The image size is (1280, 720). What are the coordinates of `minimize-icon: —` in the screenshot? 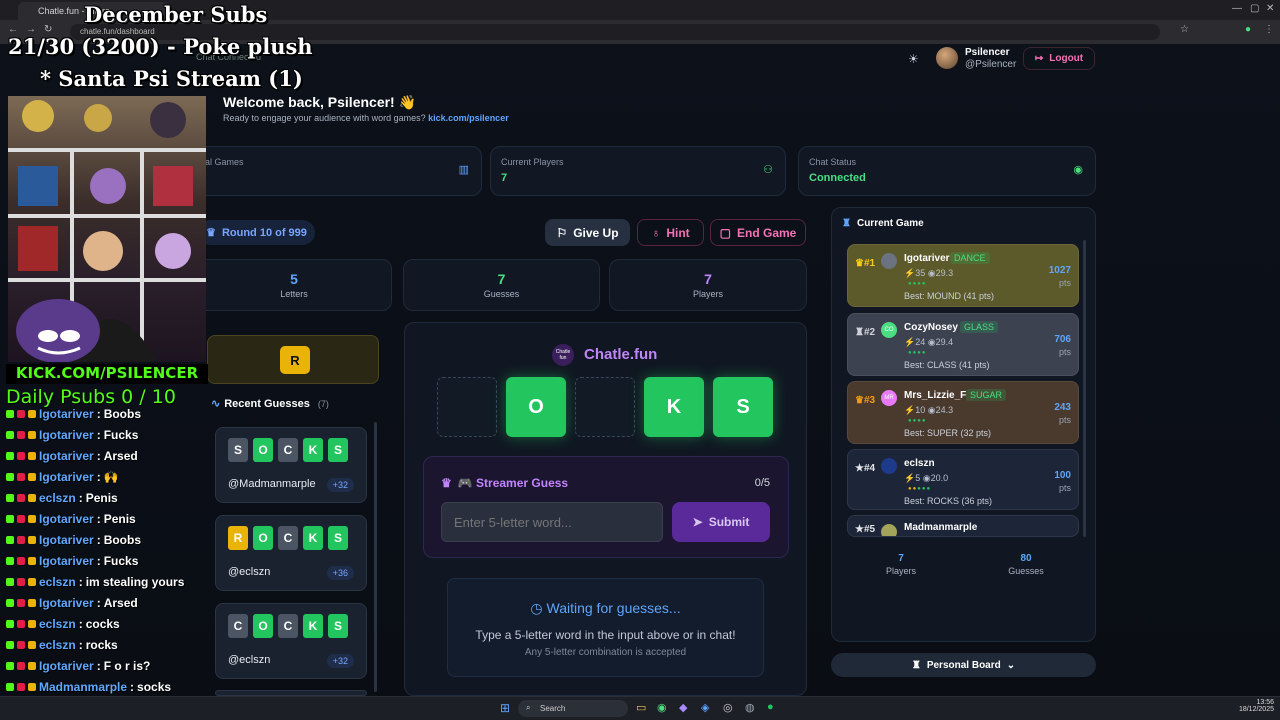 It's located at (1237, 8).